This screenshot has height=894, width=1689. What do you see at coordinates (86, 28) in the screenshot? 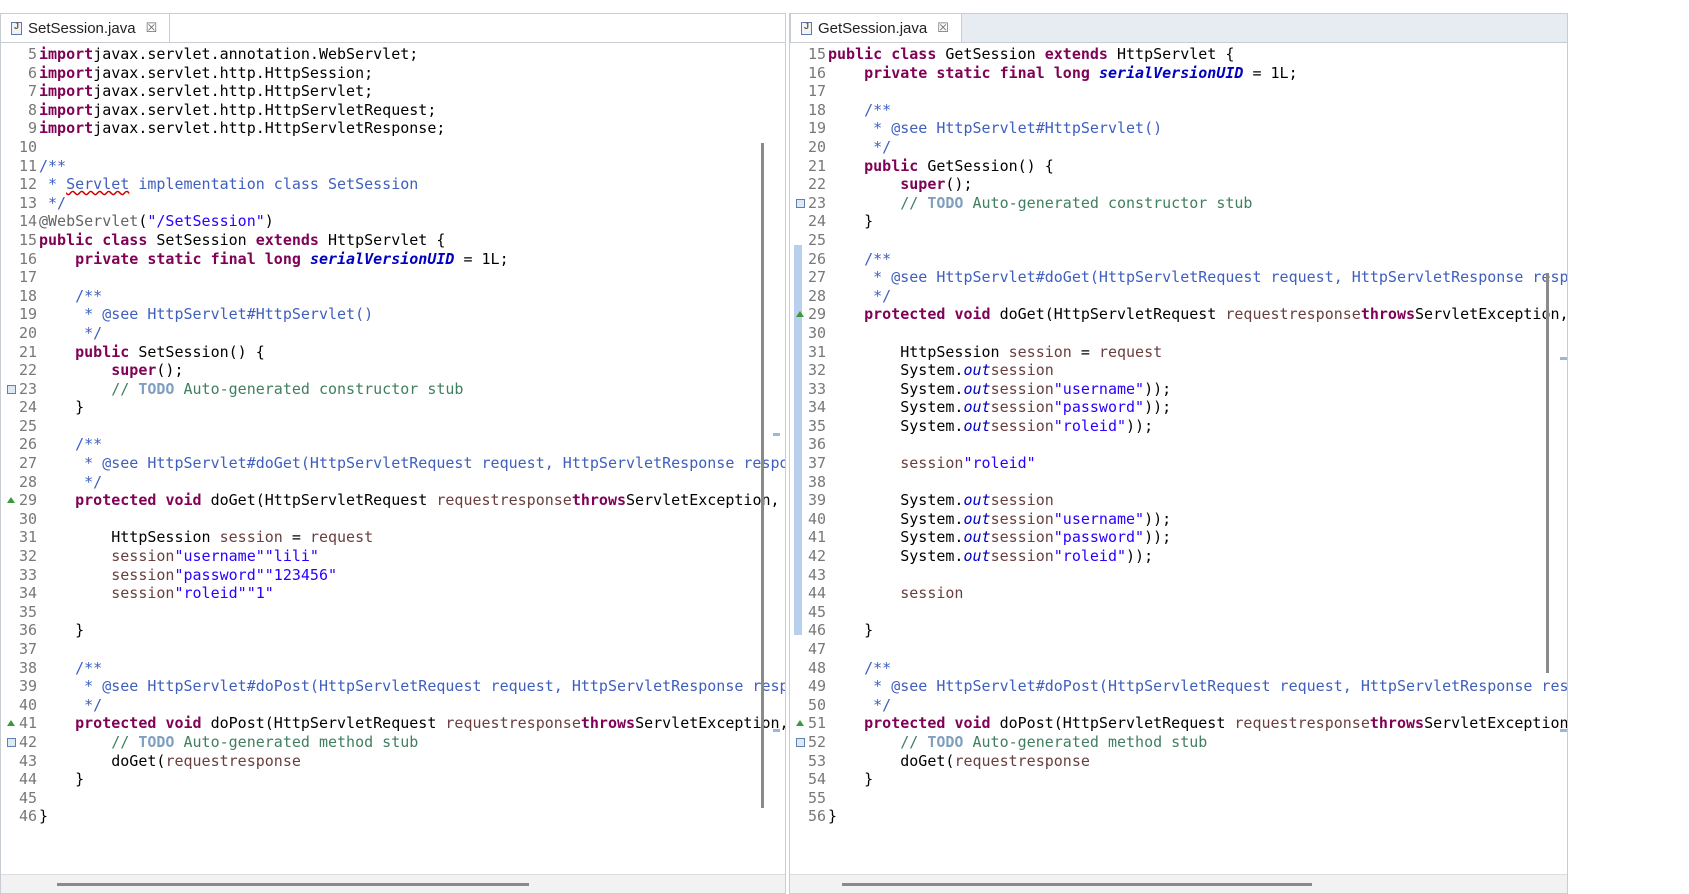
I see `tab-setsession: SetSession.java ☒` at bounding box center [86, 28].